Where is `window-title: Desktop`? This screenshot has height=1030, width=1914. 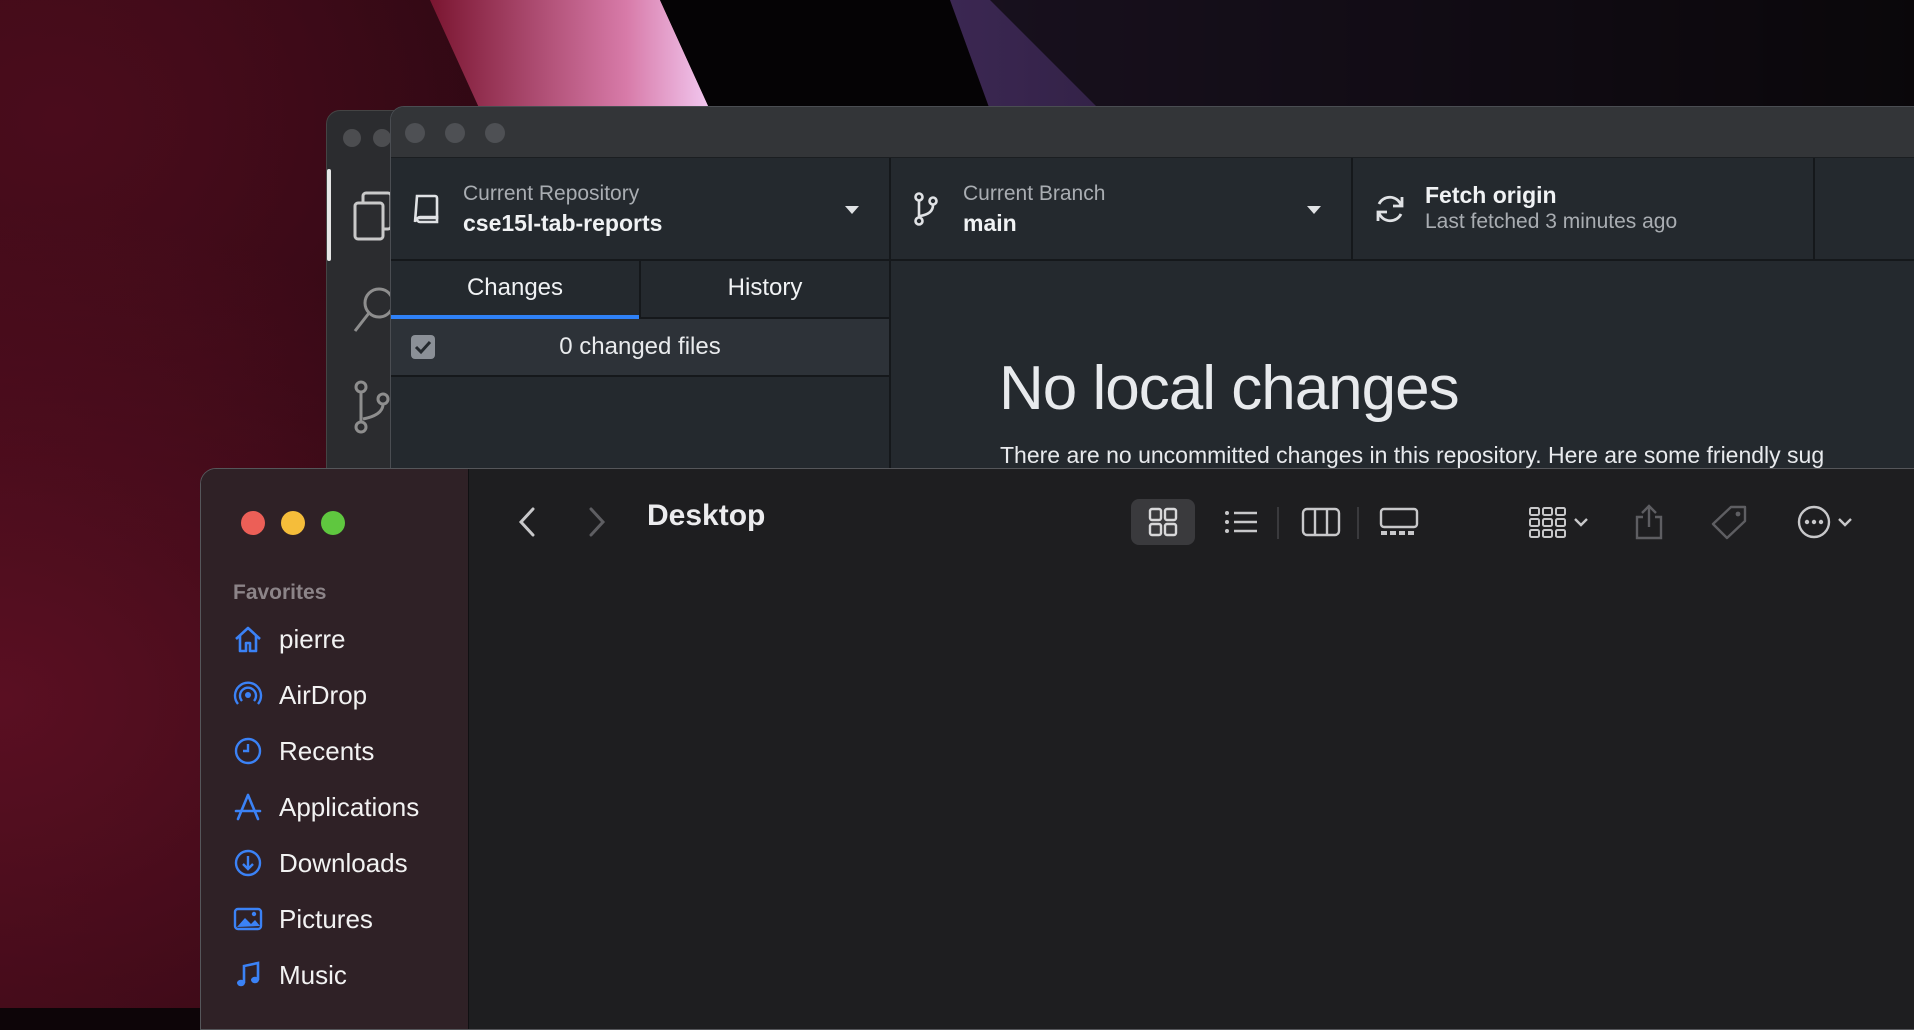
window-title: Desktop is located at coordinates (706, 515).